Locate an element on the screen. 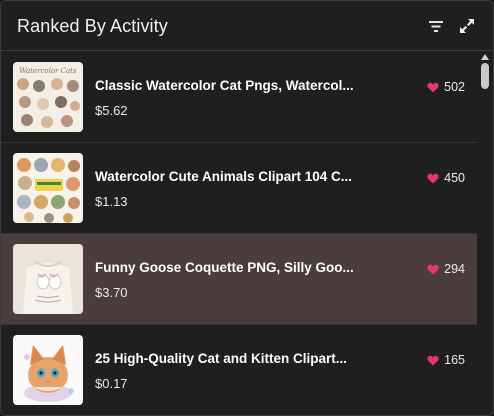  product-price: $3.70 is located at coordinates (111, 292).